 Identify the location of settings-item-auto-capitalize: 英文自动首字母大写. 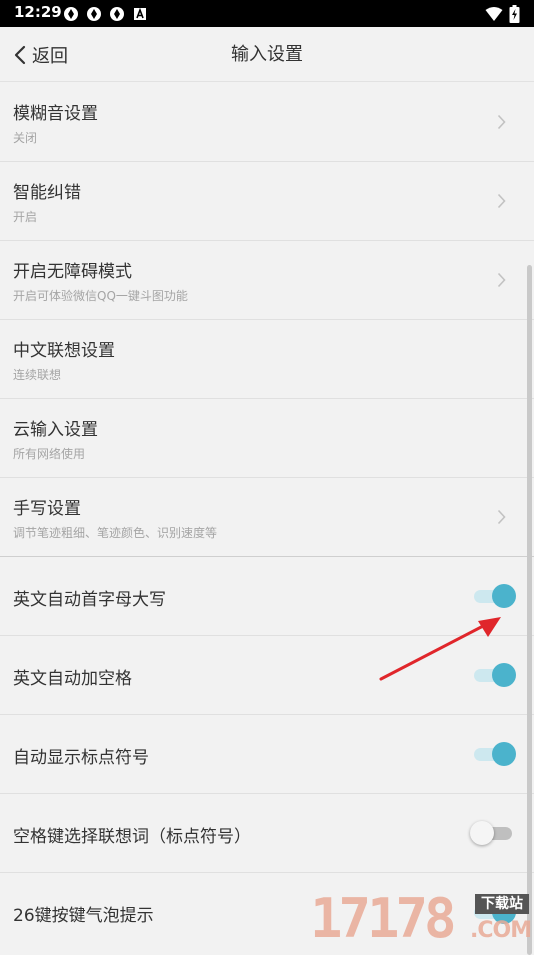
(267, 596).